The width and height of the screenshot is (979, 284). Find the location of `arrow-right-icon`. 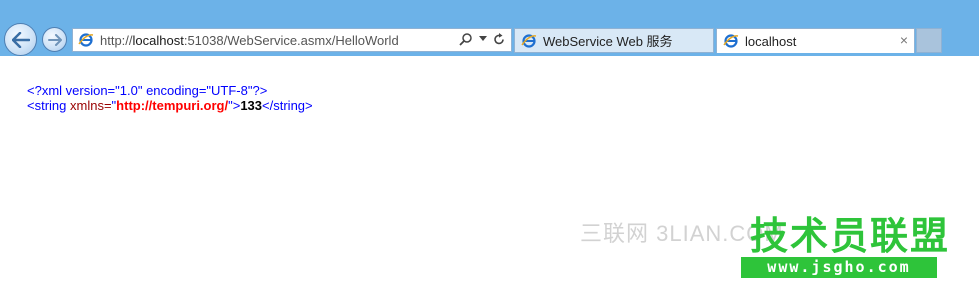

arrow-right-icon is located at coordinates (54, 39).